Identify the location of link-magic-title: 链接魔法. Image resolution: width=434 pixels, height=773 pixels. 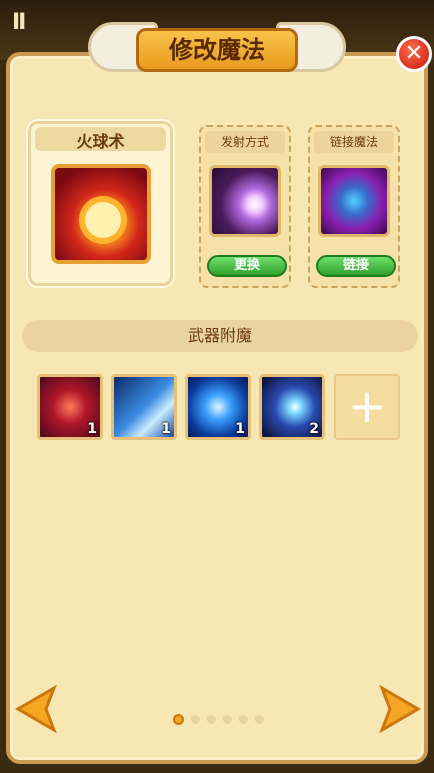
(354, 142).